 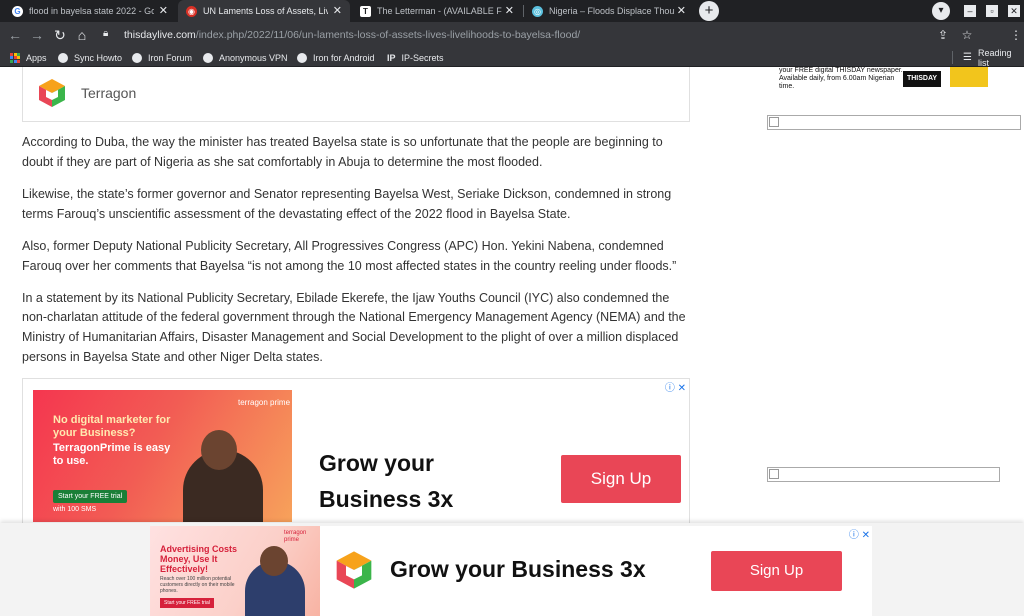 I want to click on sign-up-button: Sign Up, so click(x=621, y=479).